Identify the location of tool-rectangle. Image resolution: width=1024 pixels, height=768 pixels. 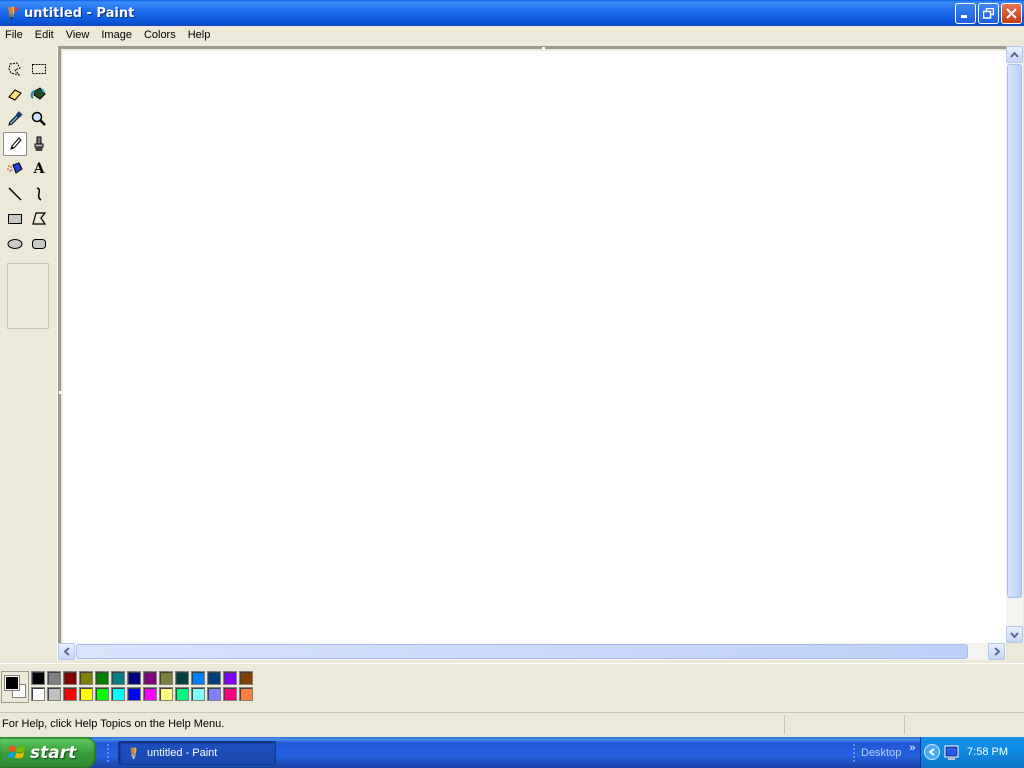
(15, 219).